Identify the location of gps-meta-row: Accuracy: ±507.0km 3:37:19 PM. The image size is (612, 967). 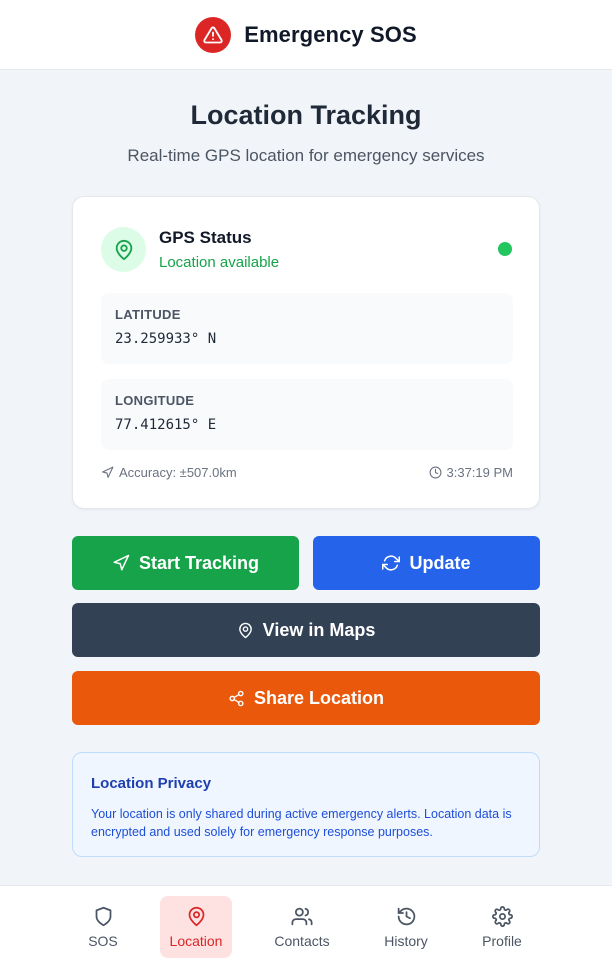
(307, 474).